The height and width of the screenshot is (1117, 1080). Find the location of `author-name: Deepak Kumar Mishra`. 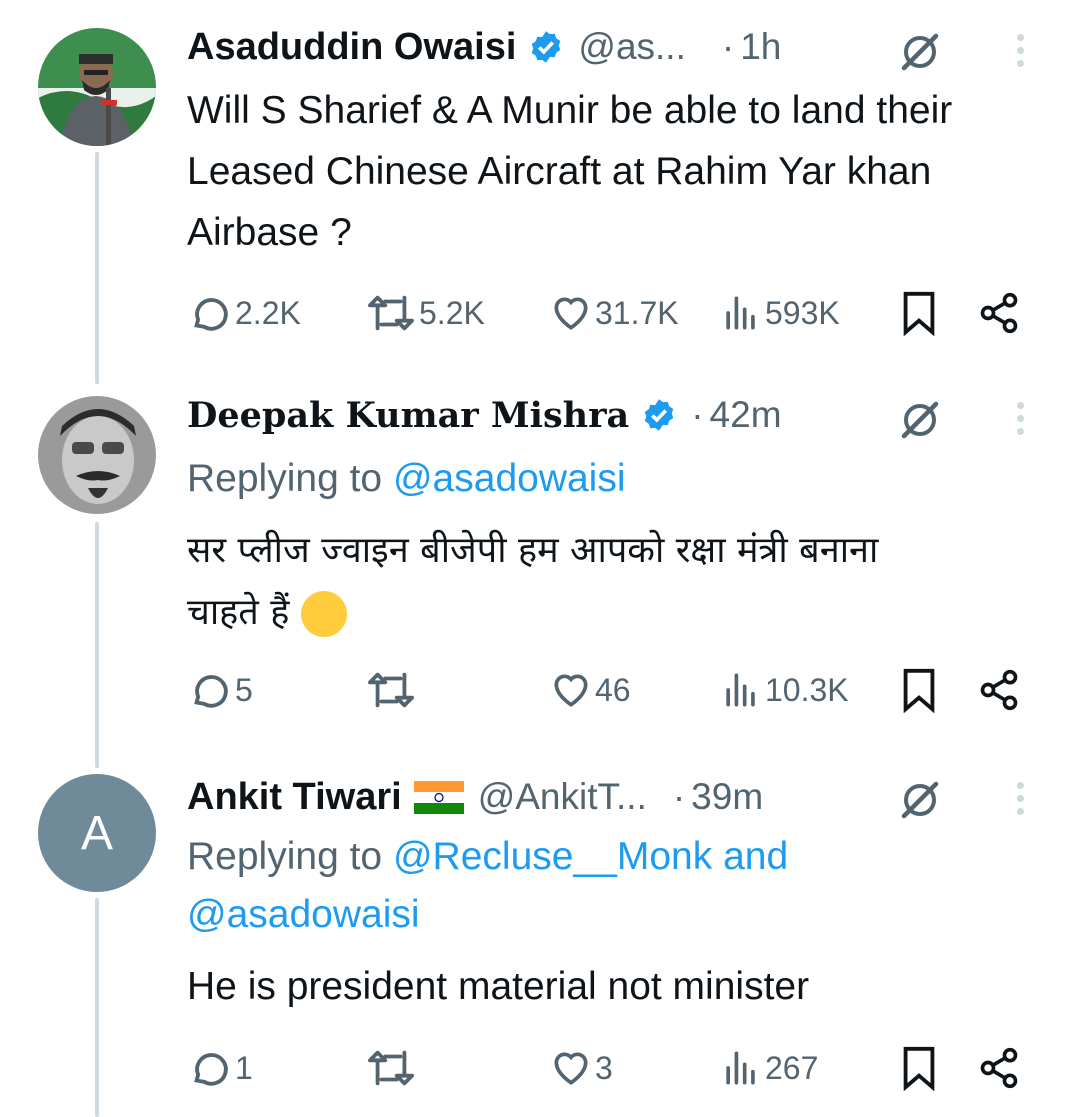

author-name: Deepak Kumar Mishra is located at coordinates (408, 415).